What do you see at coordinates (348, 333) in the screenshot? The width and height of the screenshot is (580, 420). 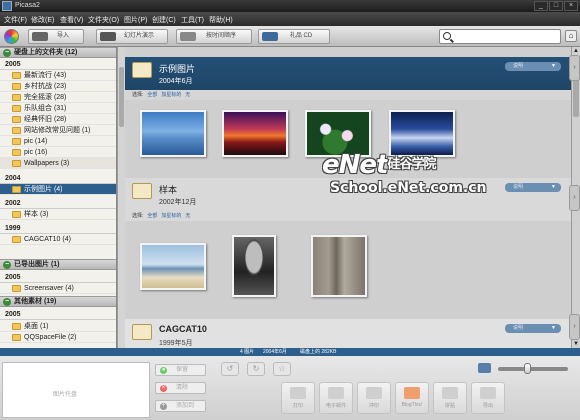 I see `section-header-cagcat10: CAGCAT10 1999年5月 说明` at bounding box center [348, 333].